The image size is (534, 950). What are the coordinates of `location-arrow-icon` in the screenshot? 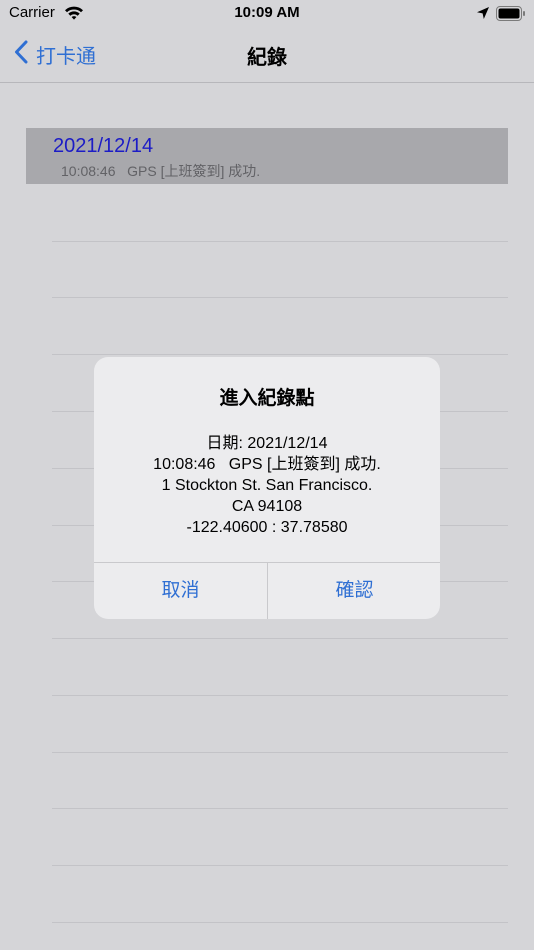 It's located at (483, 15).